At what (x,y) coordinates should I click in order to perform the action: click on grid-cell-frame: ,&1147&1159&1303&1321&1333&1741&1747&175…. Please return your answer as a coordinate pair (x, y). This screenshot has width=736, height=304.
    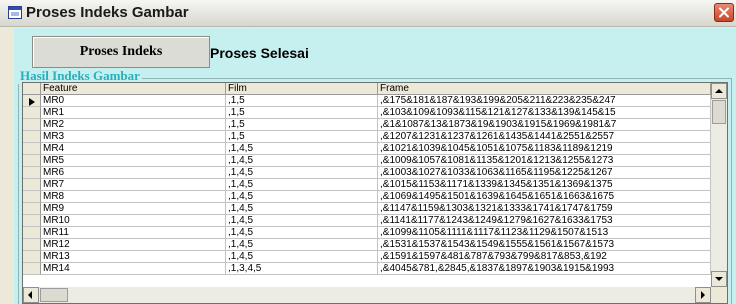
    Looking at the image, I should click on (544, 209).